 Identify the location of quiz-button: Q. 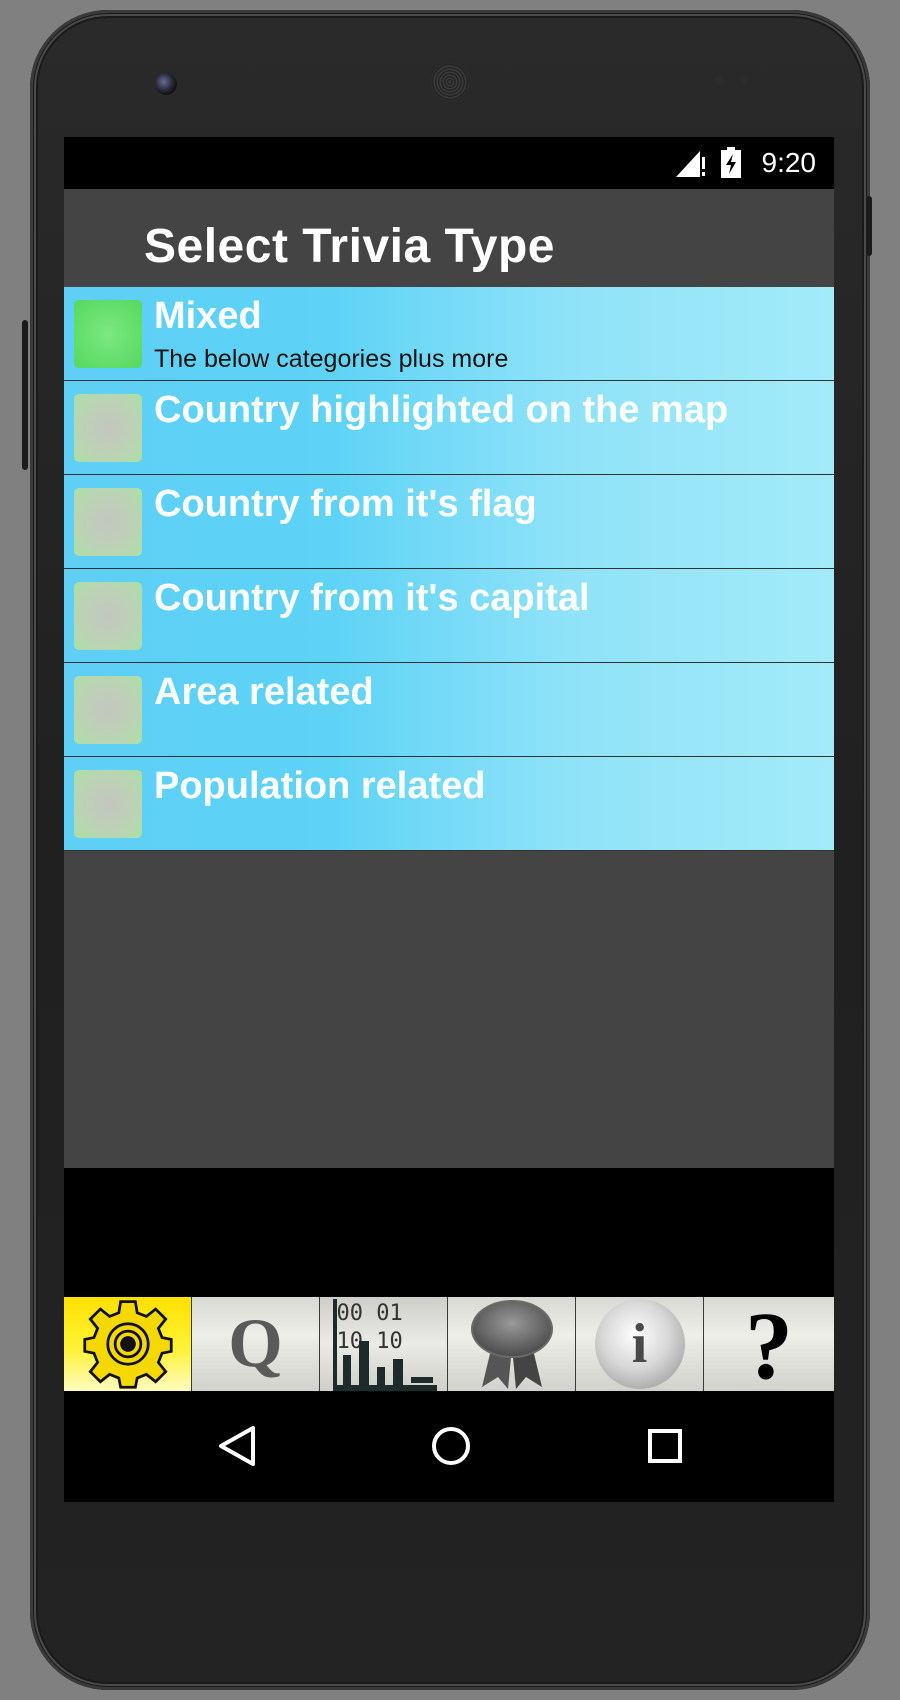
(256, 1344).